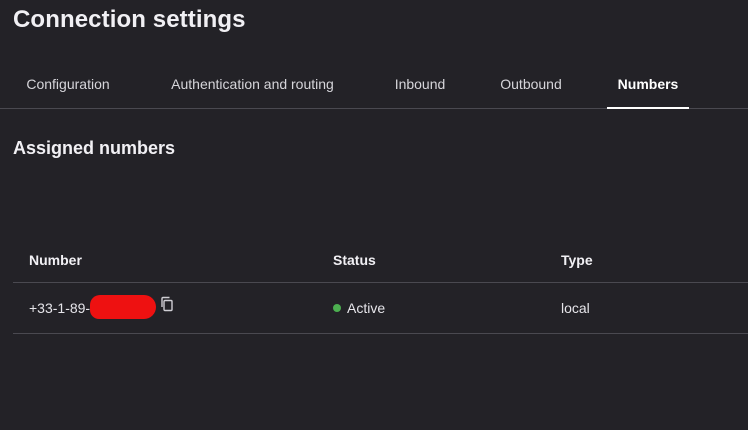  Describe the element at coordinates (648, 85) in the screenshot. I see `tab-numbers: Numbers` at that location.